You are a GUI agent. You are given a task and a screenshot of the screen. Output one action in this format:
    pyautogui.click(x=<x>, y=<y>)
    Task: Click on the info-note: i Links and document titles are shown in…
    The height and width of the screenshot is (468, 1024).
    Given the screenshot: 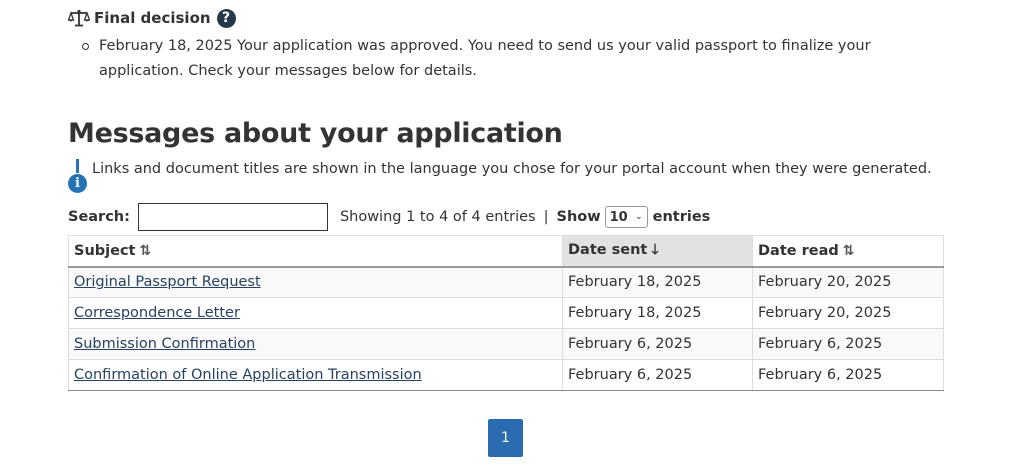 What is the action you would take?
    pyautogui.click(x=500, y=175)
    